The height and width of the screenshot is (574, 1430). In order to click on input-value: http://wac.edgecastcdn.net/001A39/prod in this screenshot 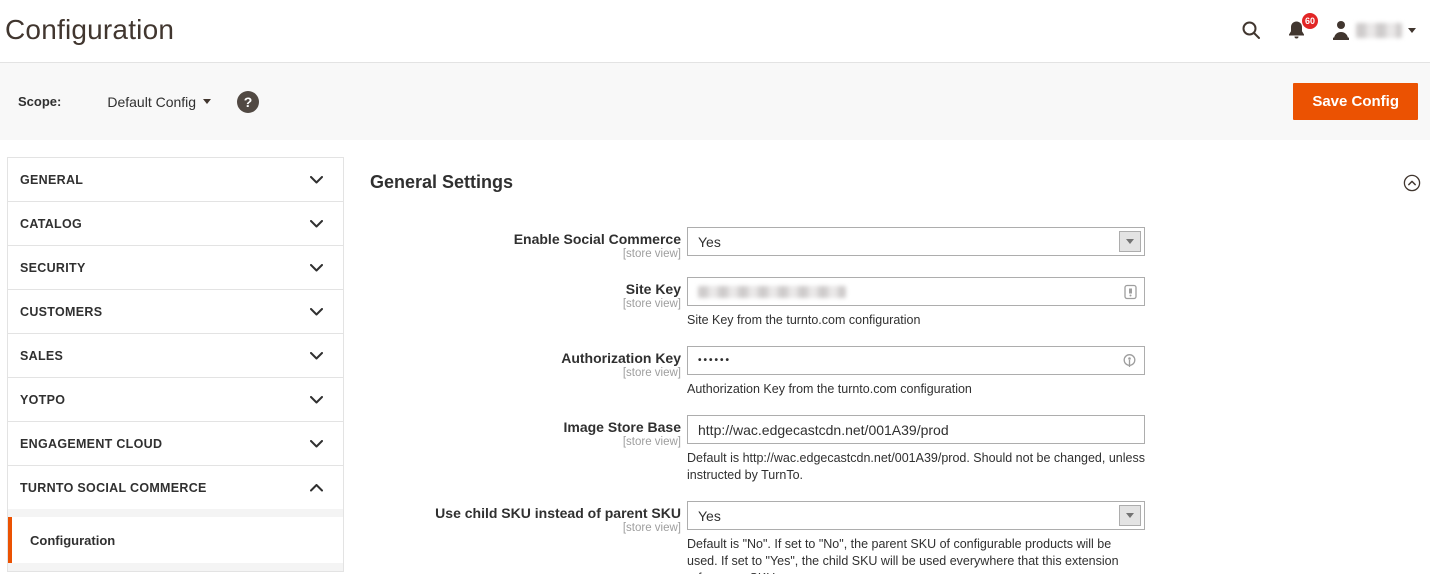, I will do `click(823, 429)`.